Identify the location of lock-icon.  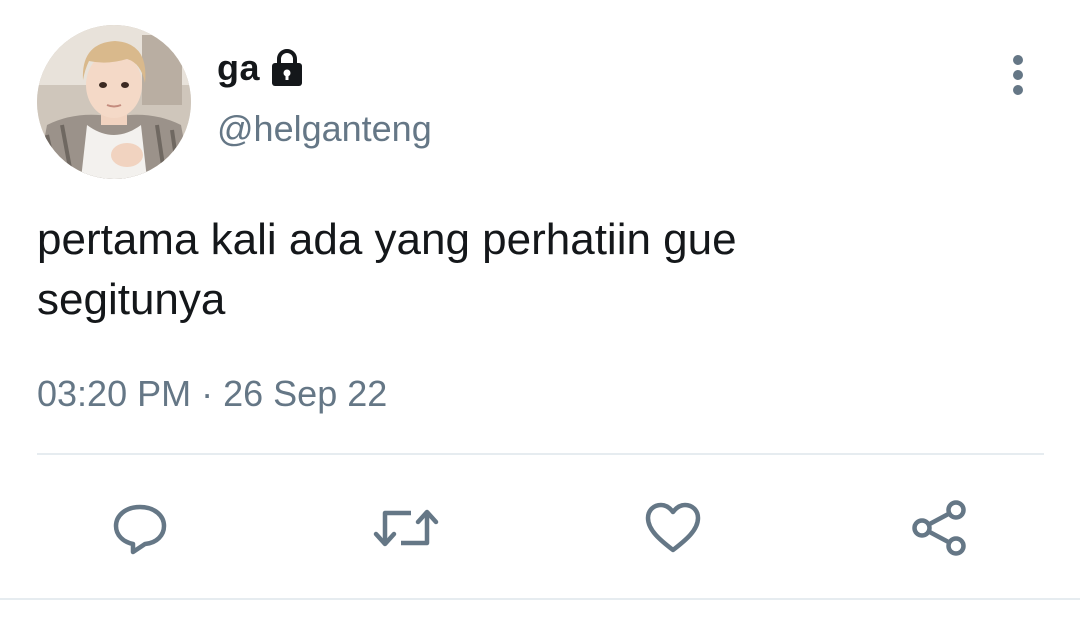
(287, 68).